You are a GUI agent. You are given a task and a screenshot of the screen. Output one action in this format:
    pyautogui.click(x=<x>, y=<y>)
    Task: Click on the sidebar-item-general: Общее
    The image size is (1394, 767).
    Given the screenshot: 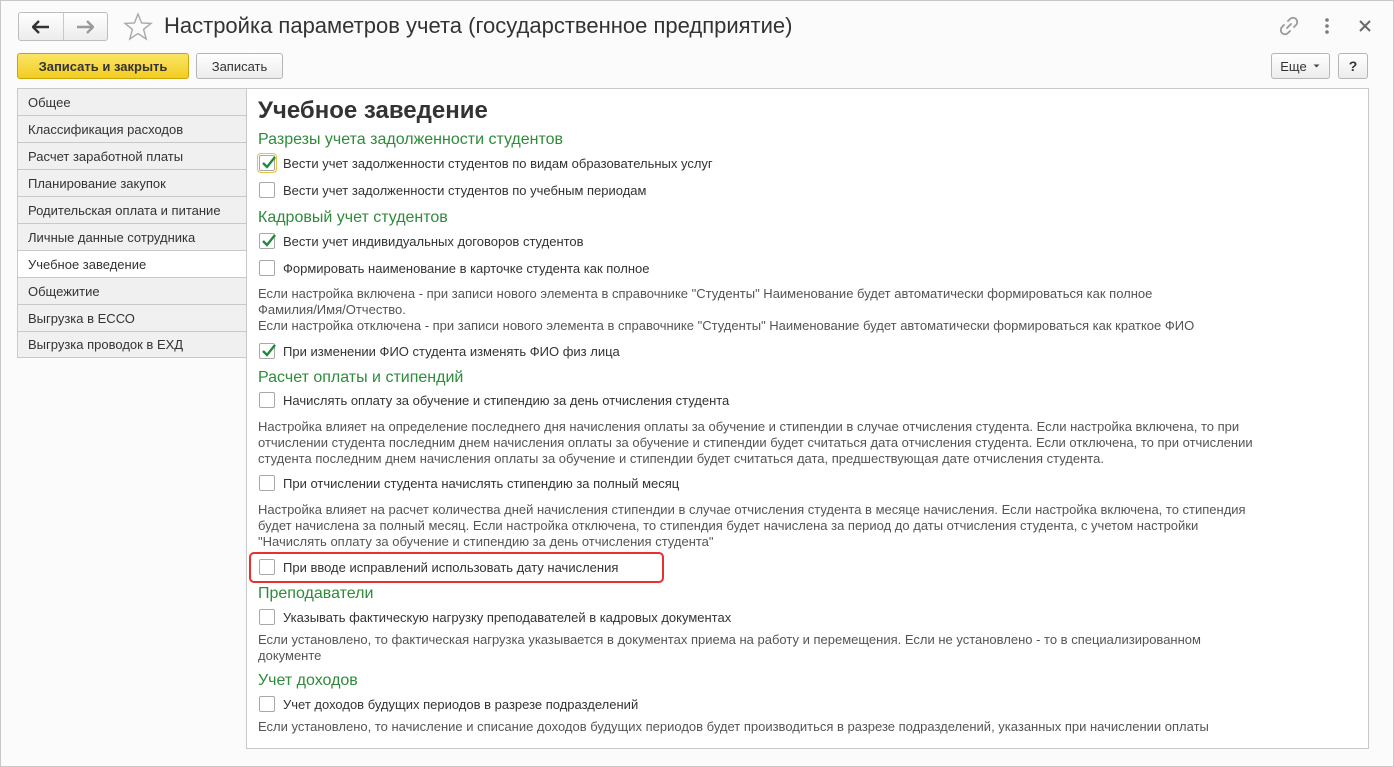 What is the action you would take?
    pyautogui.click(x=132, y=101)
    